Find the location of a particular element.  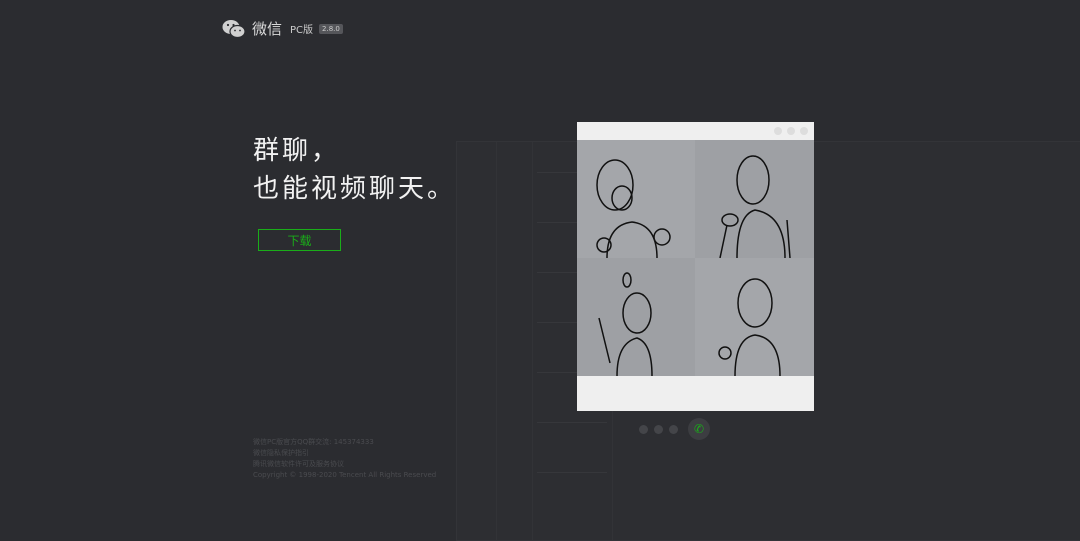

footer-license-link: 腾讯微信软件许可及服务协议 is located at coordinates (344, 464).